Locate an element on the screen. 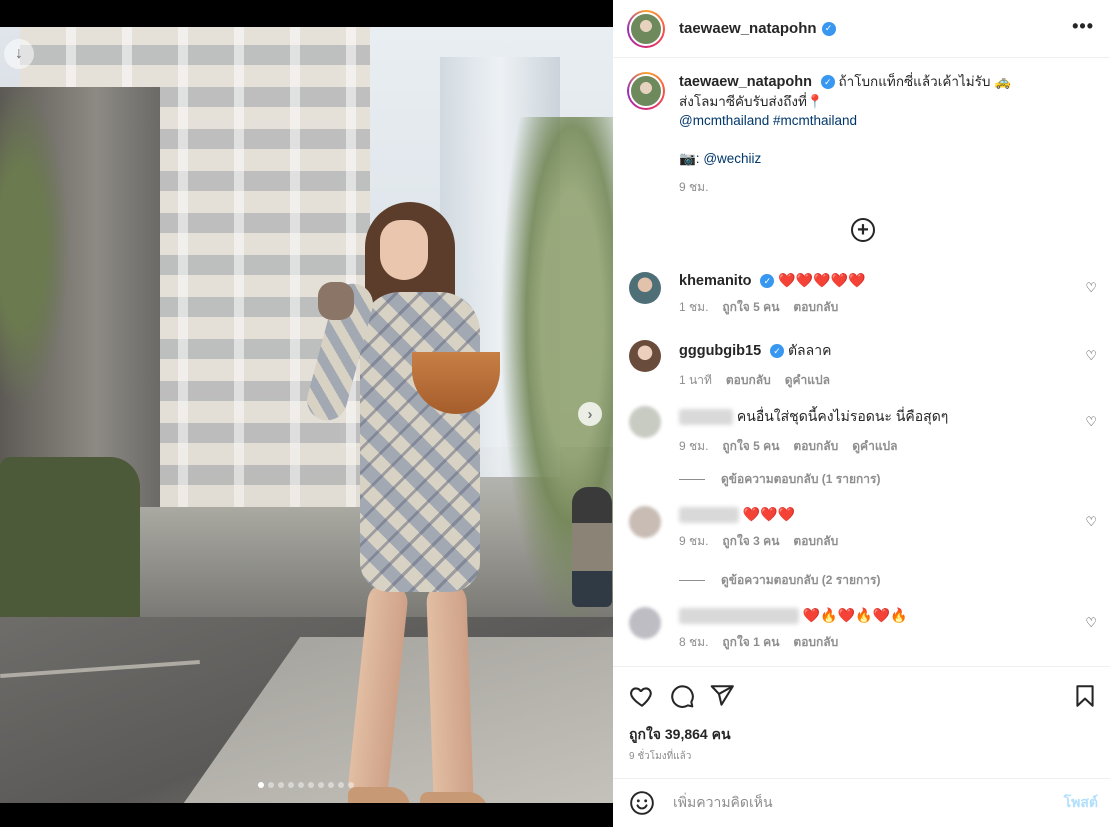 The width and height of the screenshot is (1110, 827). caption-username: taewaew_natapohn is located at coordinates (745, 82).